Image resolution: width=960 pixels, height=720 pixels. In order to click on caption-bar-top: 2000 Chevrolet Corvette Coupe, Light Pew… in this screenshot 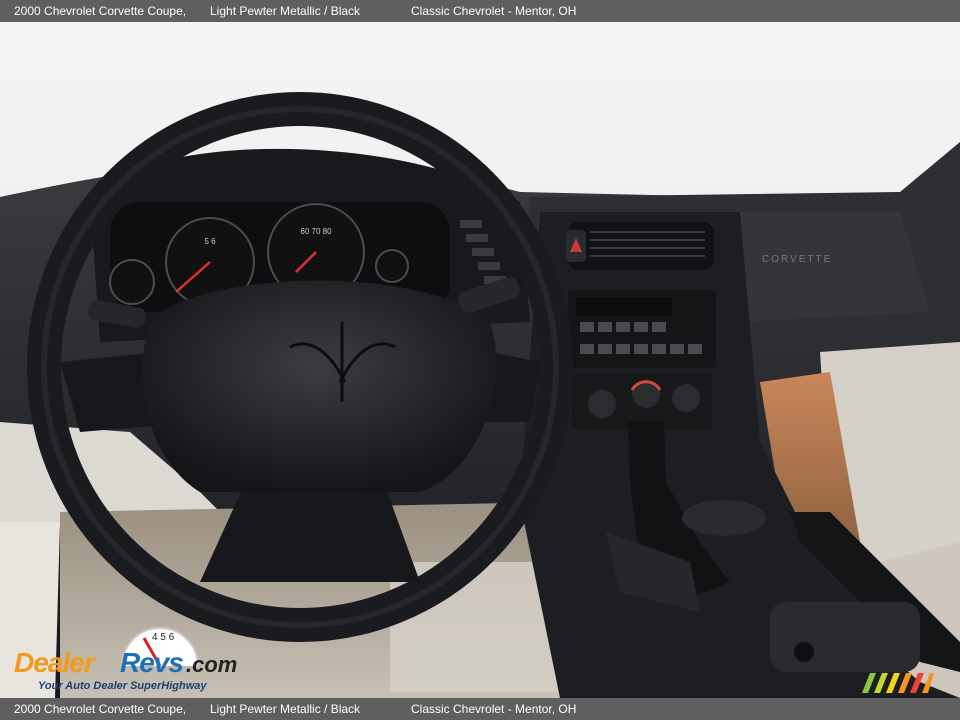, I will do `click(480, 11)`.